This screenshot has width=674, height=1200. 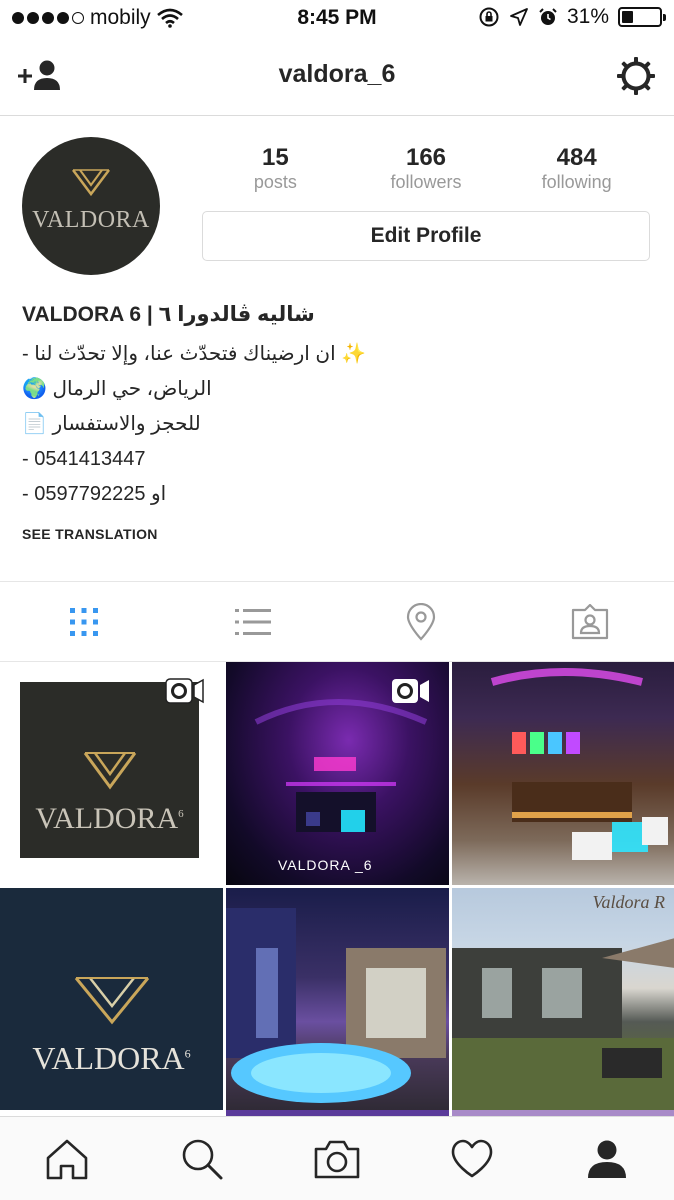 What do you see at coordinates (91, 220) in the screenshot?
I see `avatar-brand-text: VALDORA` at bounding box center [91, 220].